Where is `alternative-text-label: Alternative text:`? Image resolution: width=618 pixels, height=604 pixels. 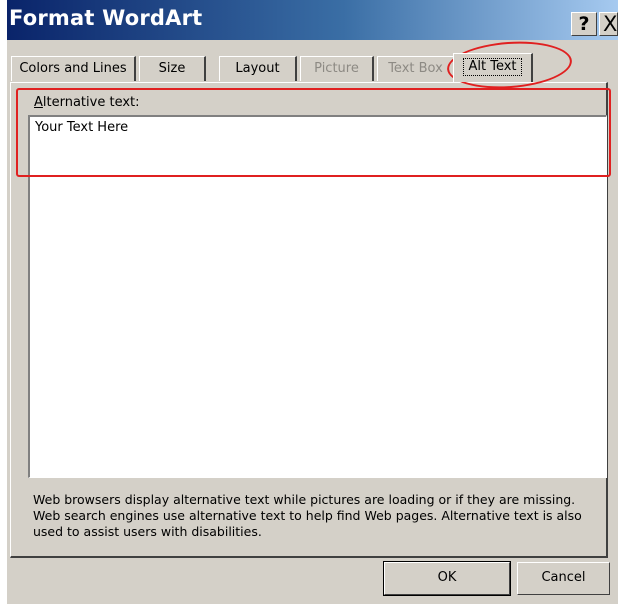
alternative-text-label: Alternative text: is located at coordinates (87, 102).